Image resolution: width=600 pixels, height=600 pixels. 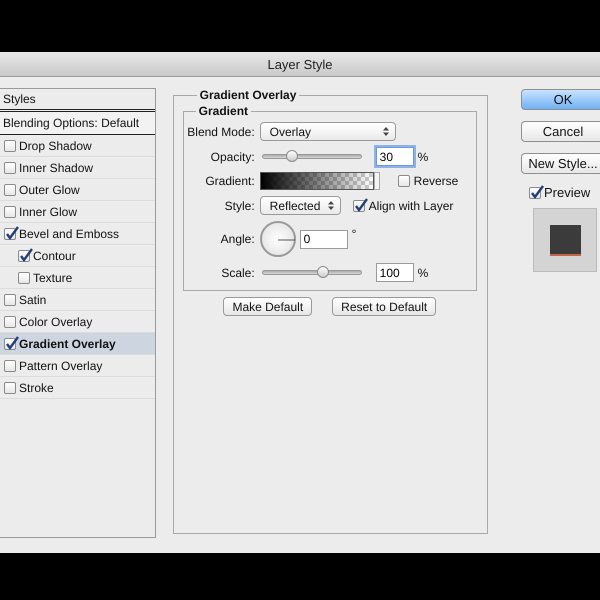 I want to click on style-item: Inner Glow, so click(x=77, y=212).